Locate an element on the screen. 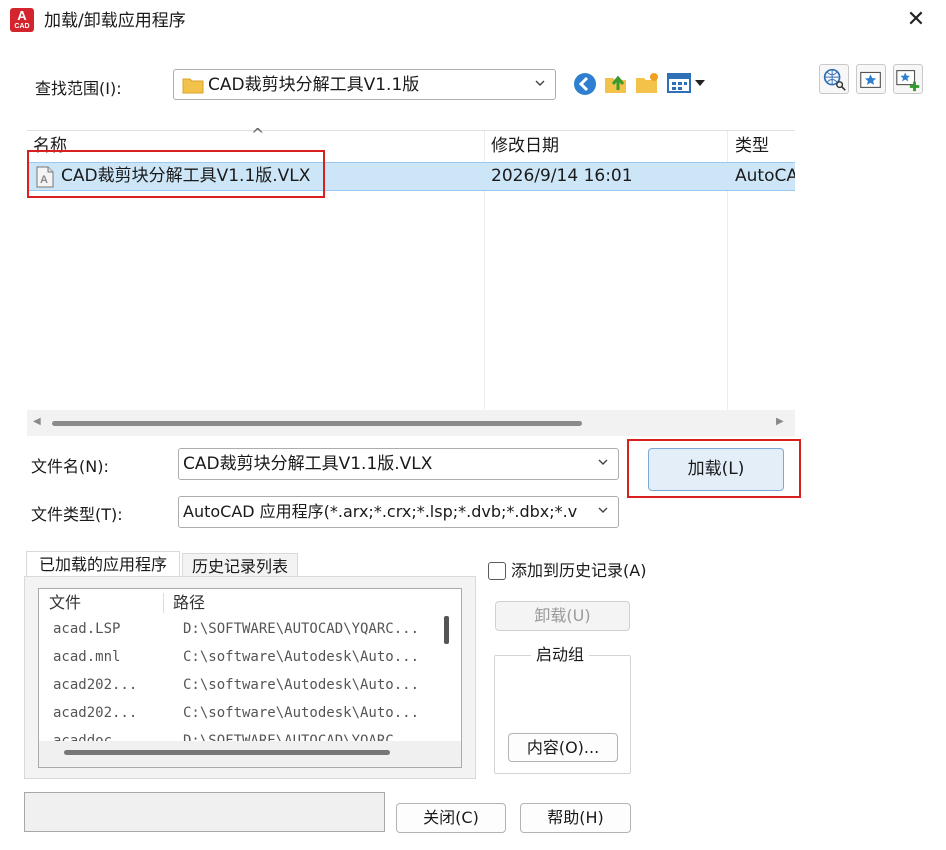  add-history-label: 添加到历史记录(A) is located at coordinates (578, 571).